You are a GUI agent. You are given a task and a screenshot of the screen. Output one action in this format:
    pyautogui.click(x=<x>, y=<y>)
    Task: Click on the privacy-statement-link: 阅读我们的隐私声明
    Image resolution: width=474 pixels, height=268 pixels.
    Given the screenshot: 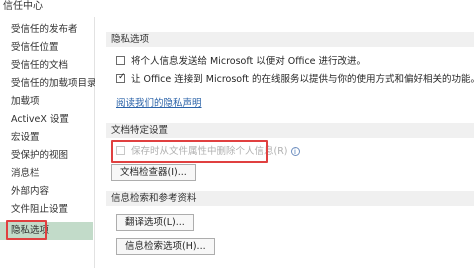 What is the action you would take?
    pyautogui.click(x=159, y=104)
    